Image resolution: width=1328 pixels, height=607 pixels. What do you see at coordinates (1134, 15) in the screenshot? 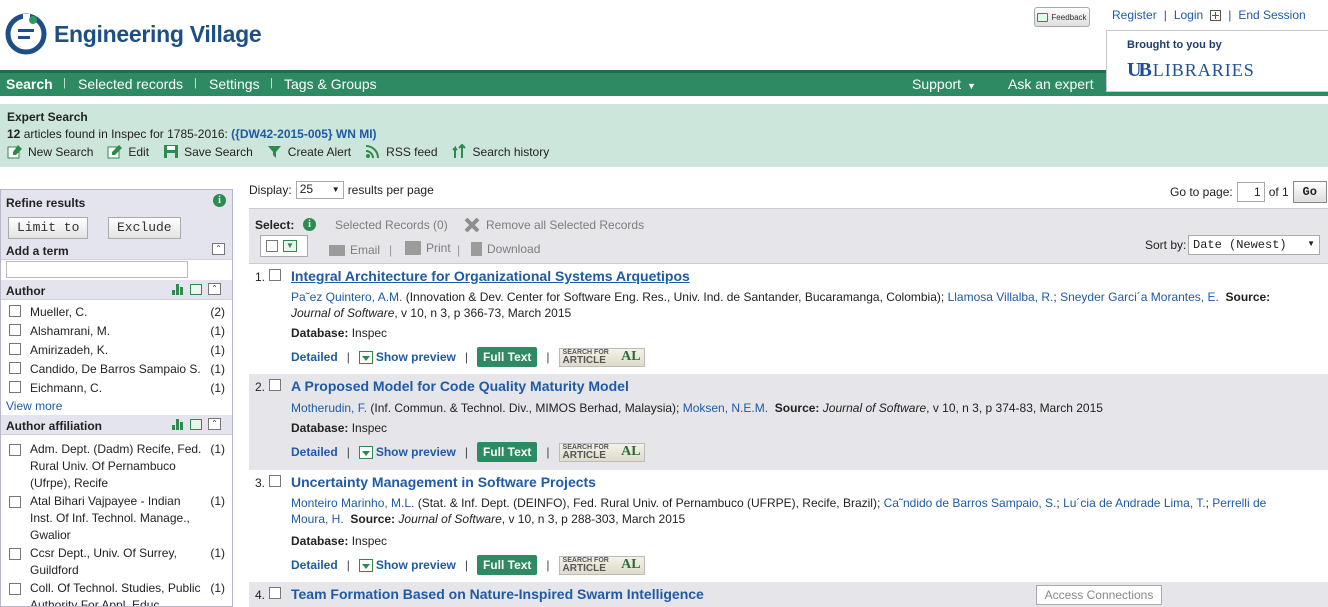
I see `register-link: Register` at bounding box center [1134, 15].